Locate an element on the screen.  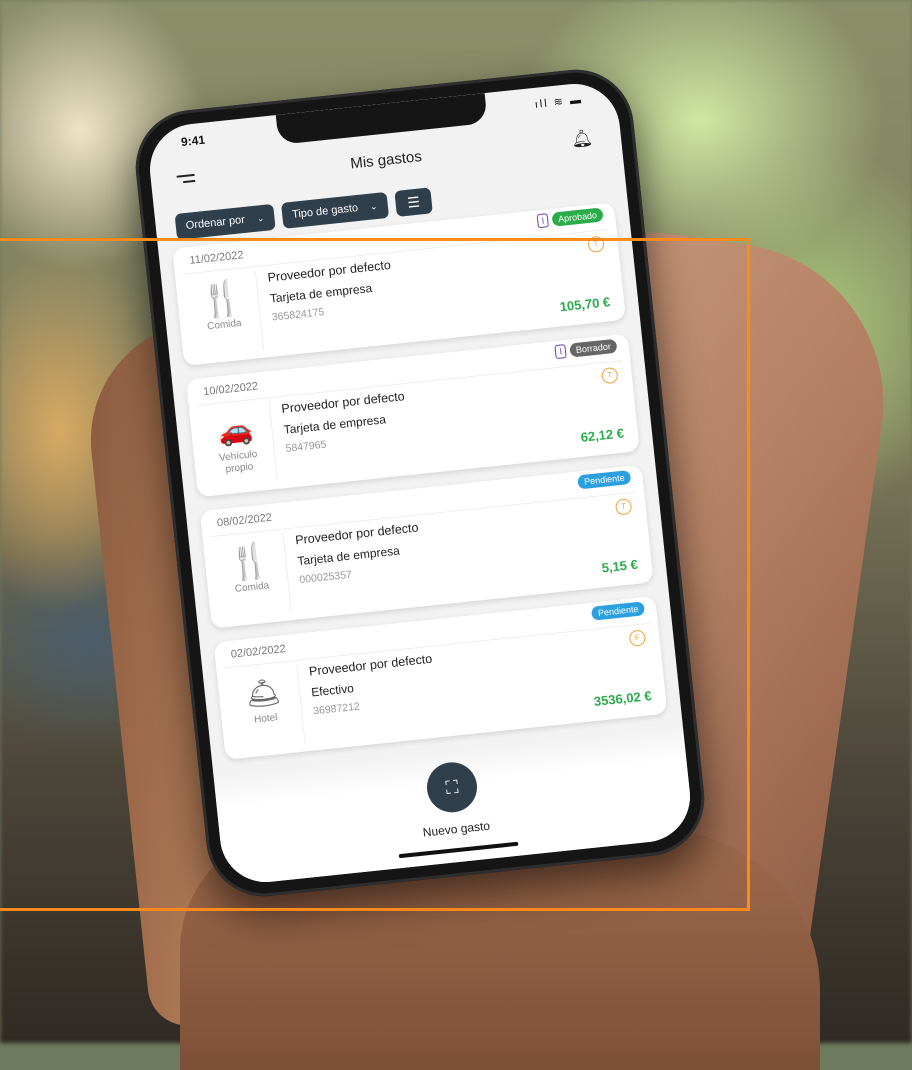
status-time: 9:41 is located at coordinates (193, 141).